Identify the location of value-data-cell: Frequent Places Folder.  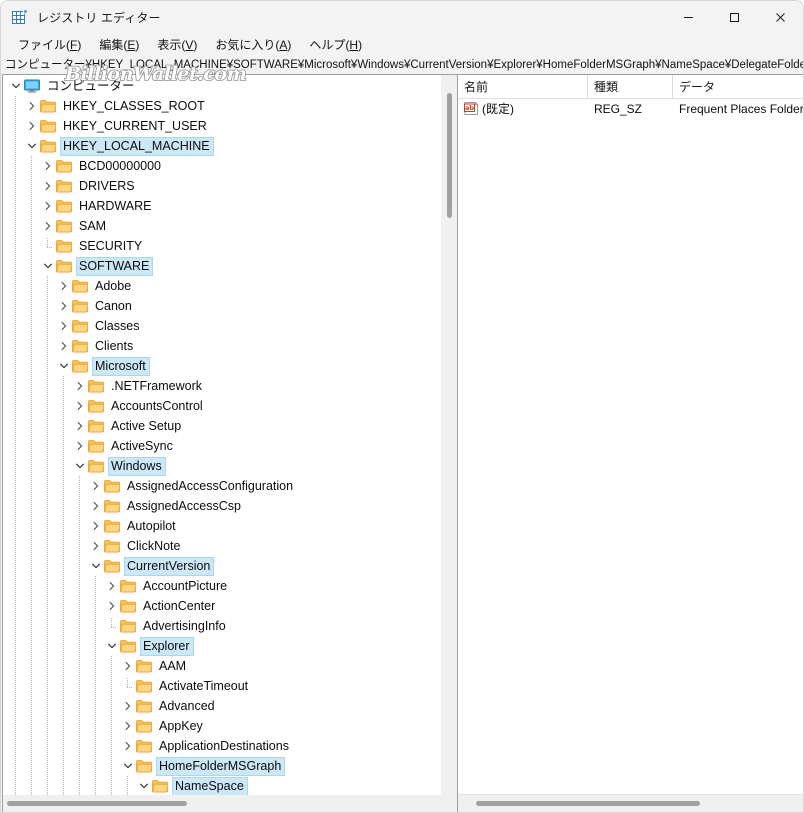
(738, 109).